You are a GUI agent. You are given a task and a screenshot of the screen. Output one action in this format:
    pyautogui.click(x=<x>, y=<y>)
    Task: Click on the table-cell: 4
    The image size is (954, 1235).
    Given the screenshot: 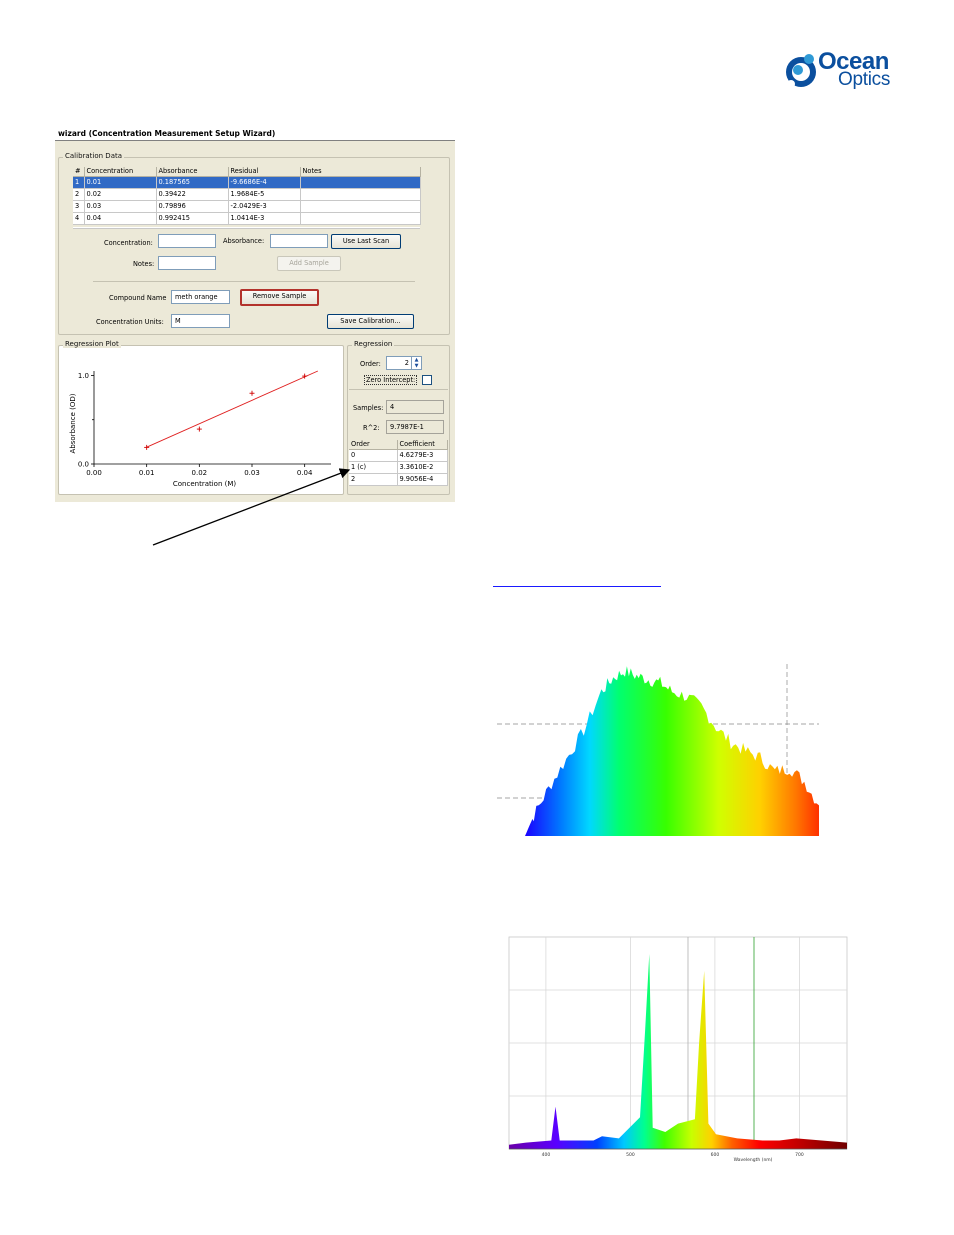 What is the action you would take?
    pyautogui.click(x=79, y=218)
    